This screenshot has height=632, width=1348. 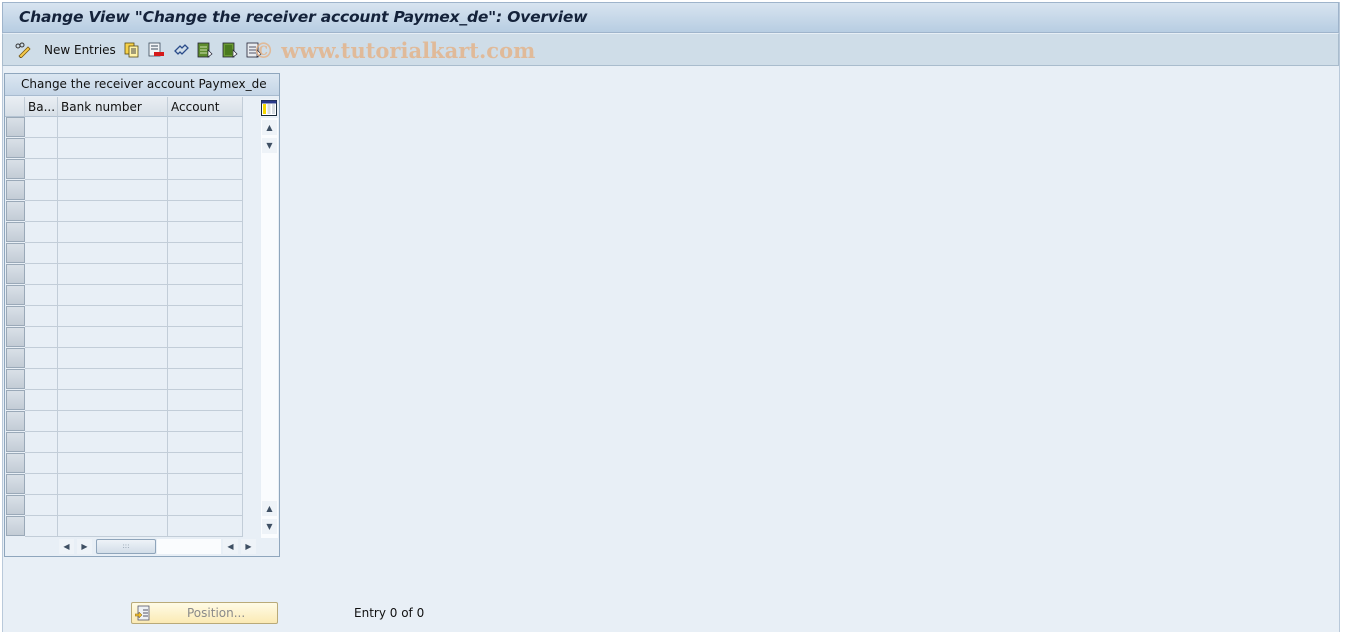 I want to click on scroll-left-button: ◀, so click(x=66, y=546).